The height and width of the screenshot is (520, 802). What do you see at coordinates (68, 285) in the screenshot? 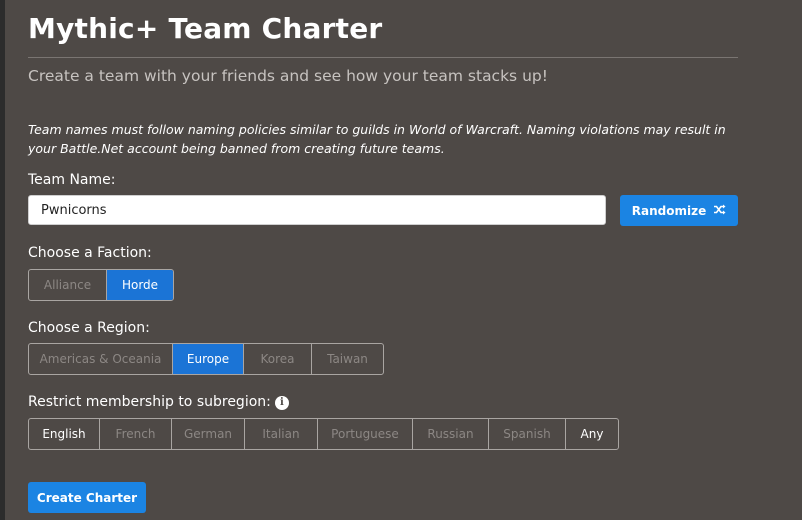
I see `faction-option-alliance: Alliance` at bounding box center [68, 285].